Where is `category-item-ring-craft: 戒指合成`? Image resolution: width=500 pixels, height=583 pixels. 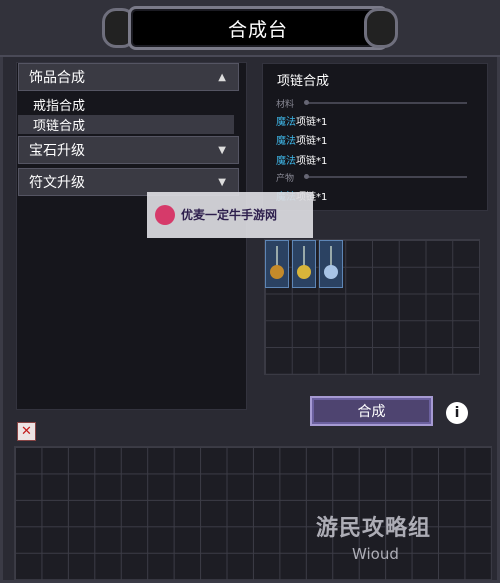 category-item-ring-craft: 戒指合成 is located at coordinates (126, 104).